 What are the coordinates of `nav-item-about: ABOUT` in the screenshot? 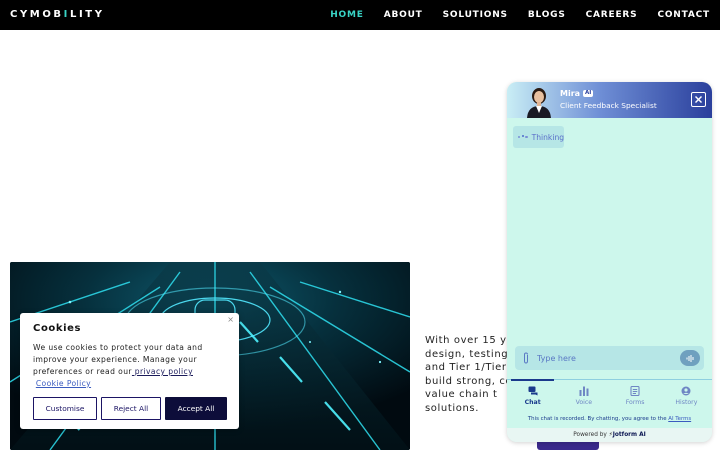 It's located at (403, 15).